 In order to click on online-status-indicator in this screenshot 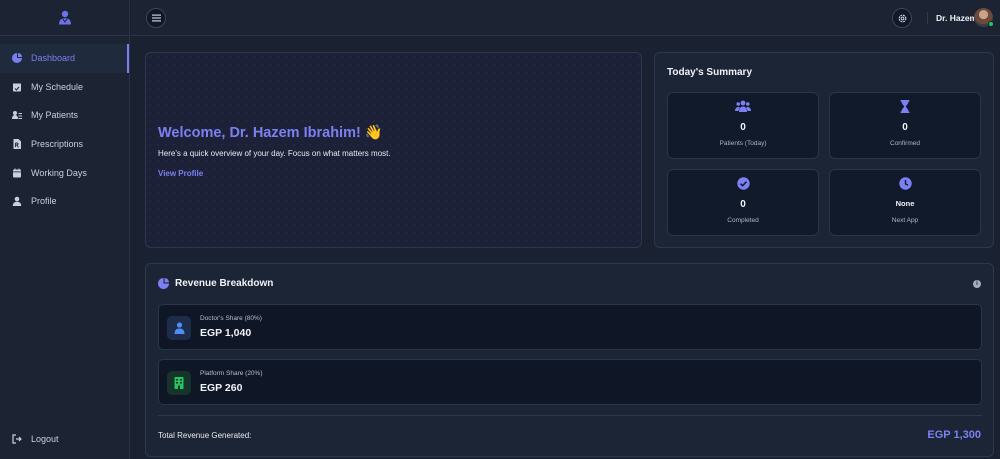, I will do `click(991, 24)`.